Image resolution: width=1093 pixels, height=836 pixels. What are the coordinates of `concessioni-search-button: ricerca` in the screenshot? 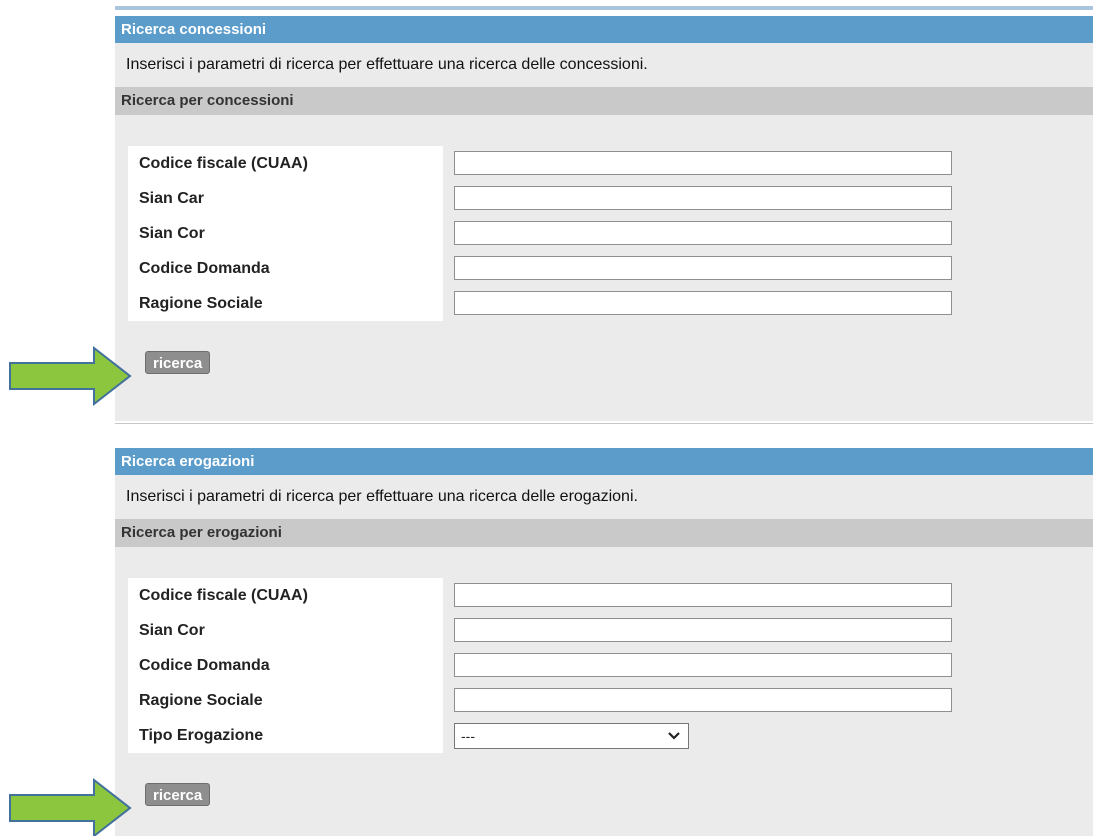 It's located at (178, 362).